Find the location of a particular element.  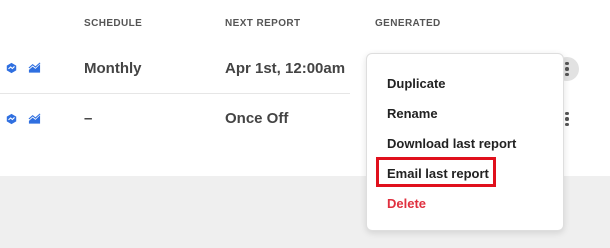

row-divider is located at coordinates (175, 93).